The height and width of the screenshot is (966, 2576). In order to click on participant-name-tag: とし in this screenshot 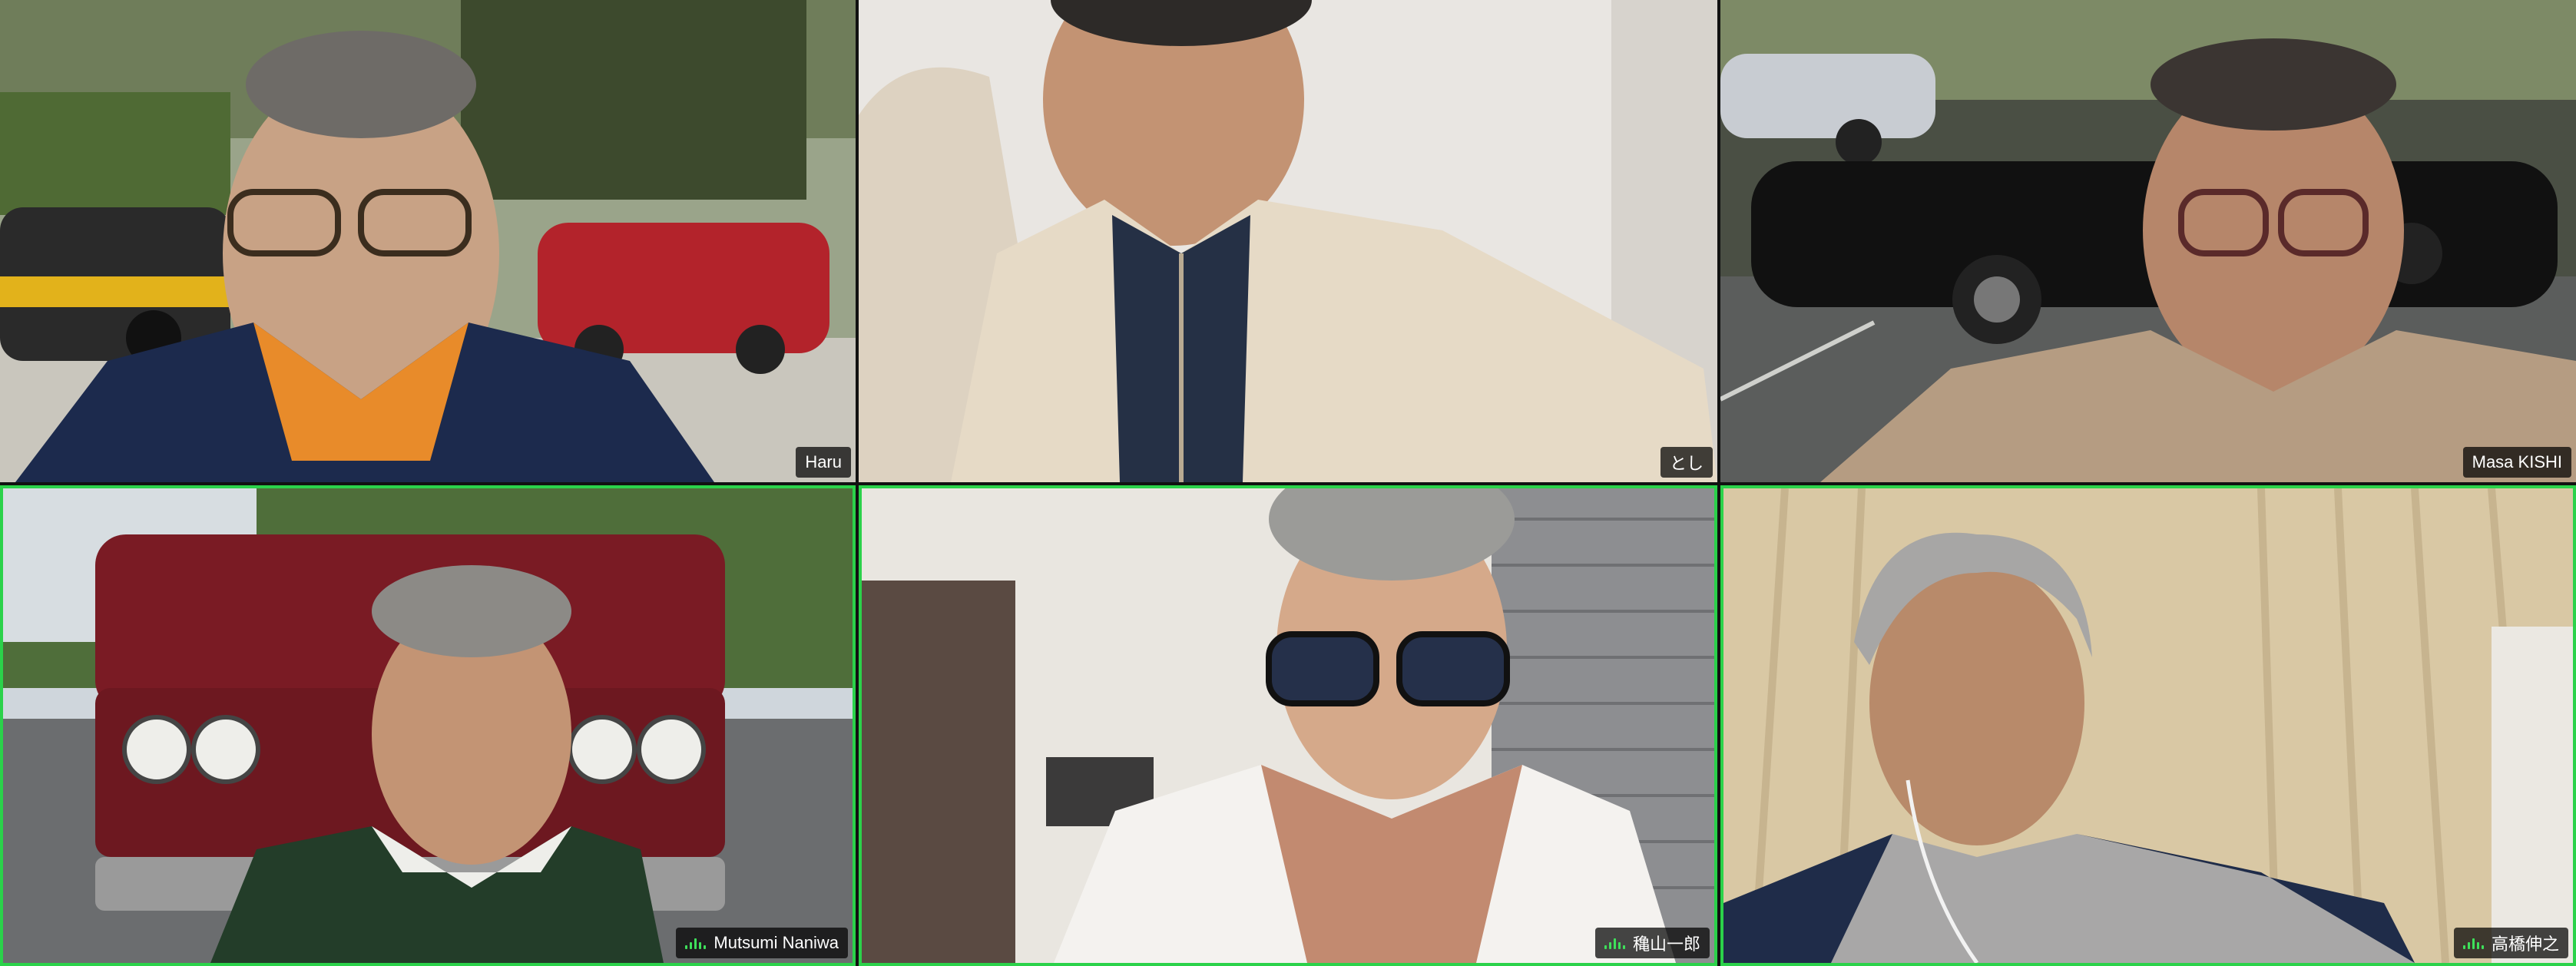, I will do `click(1686, 462)`.